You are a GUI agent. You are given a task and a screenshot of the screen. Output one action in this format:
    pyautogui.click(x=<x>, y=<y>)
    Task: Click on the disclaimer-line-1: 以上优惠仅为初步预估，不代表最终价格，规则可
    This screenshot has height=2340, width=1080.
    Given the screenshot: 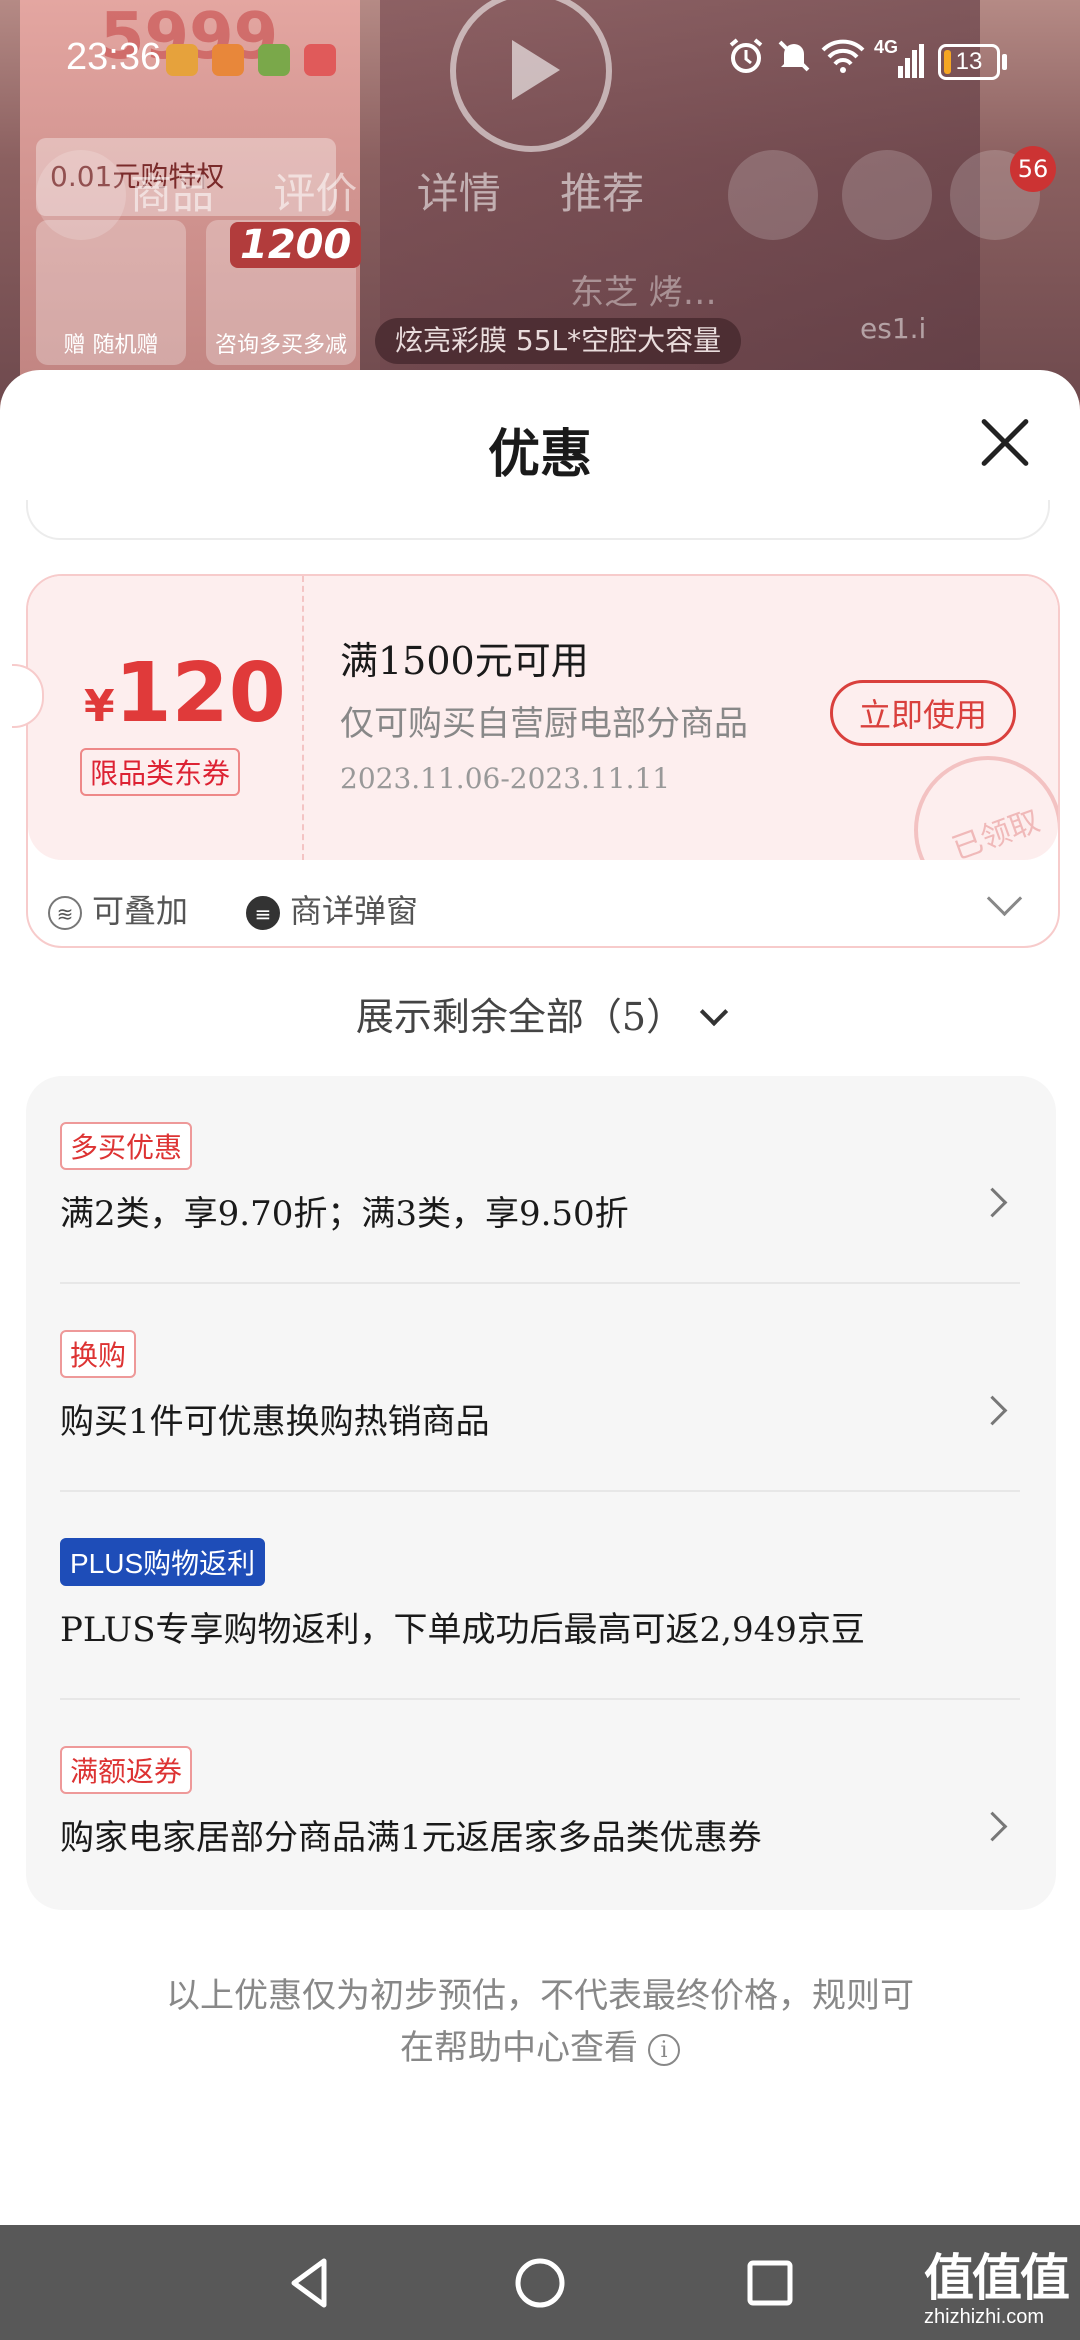 What is the action you would take?
    pyautogui.click(x=540, y=1996)
    